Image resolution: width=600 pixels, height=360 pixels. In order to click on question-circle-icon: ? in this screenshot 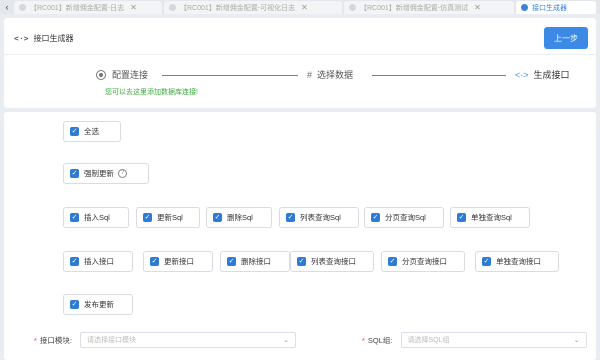, I will do `click(122, 173)`.